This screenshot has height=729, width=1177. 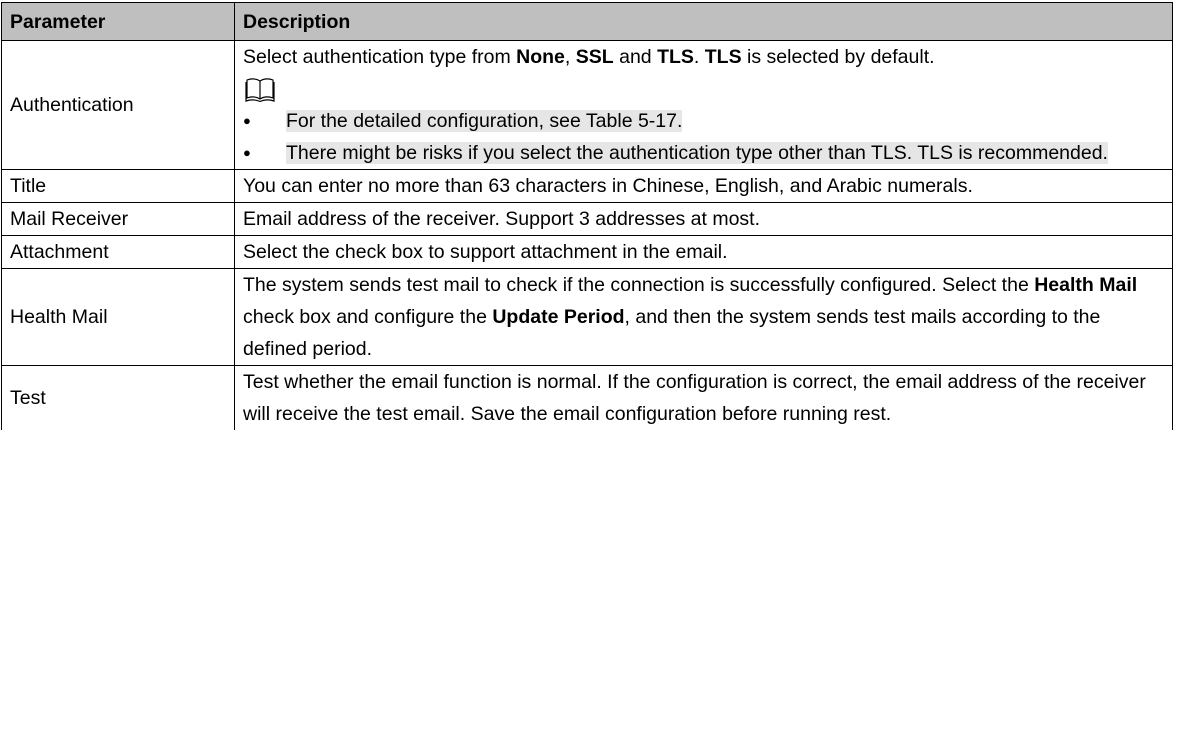 What do you see at coordinates (699, 57) in the screenshot?
I see `text-segment: .` at bounding box center [699, 57].